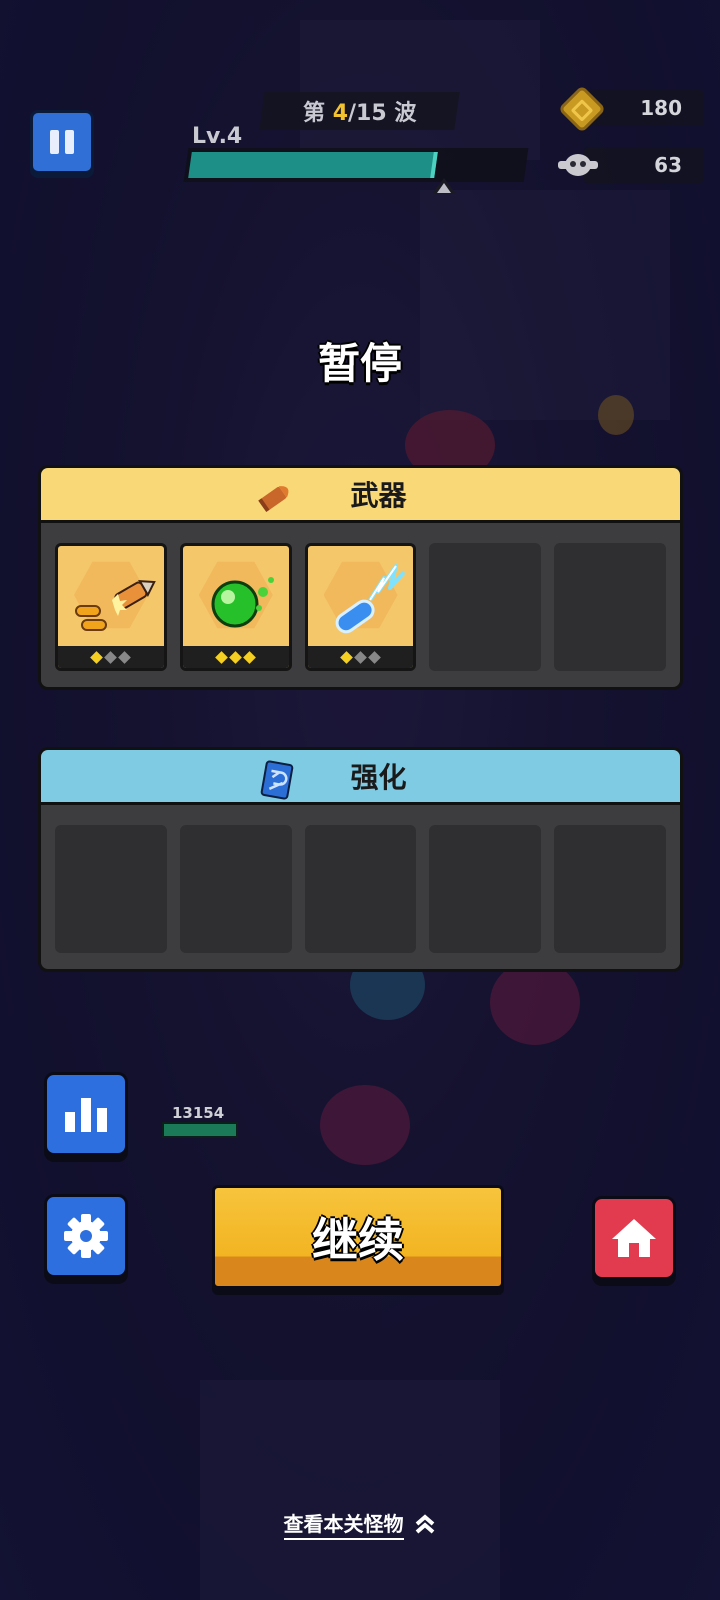  I want to click on green-orb-icon, so click(242, 602).